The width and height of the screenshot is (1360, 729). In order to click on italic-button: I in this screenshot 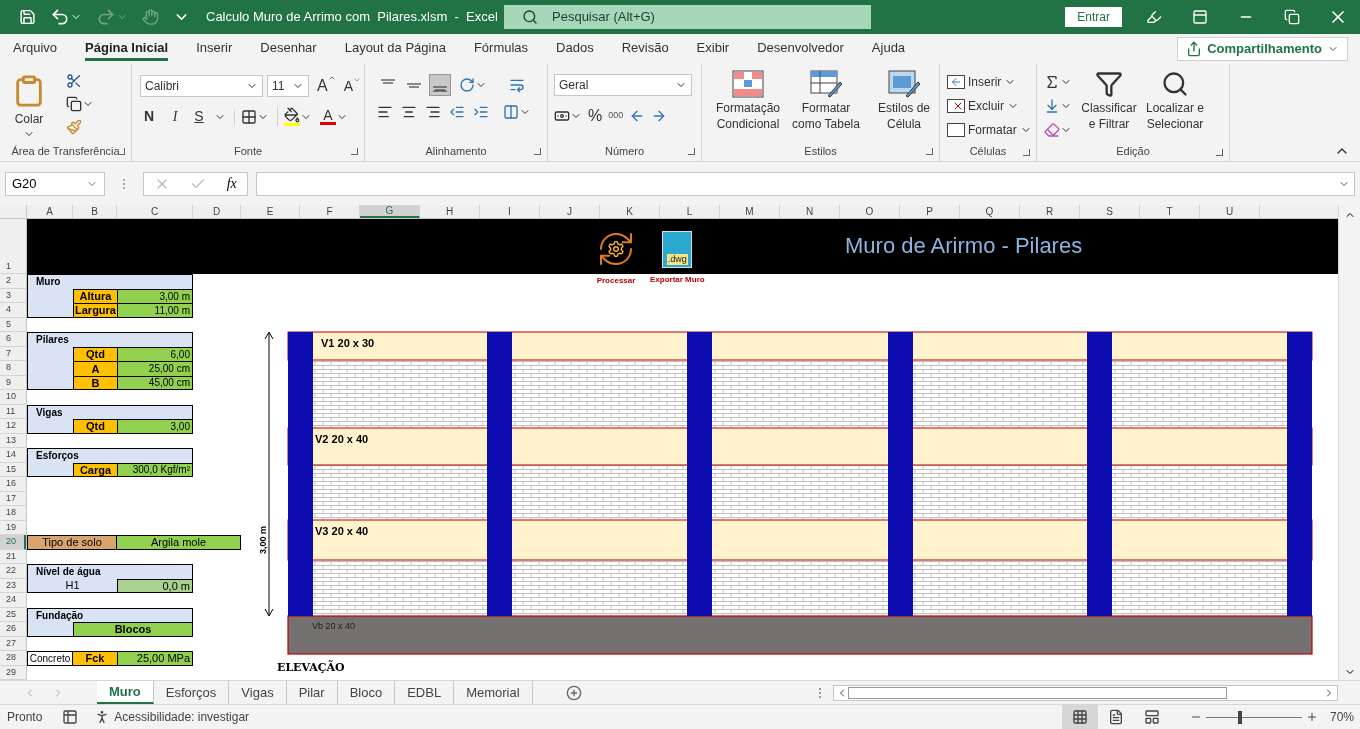, I will do `click(175, 116)`.